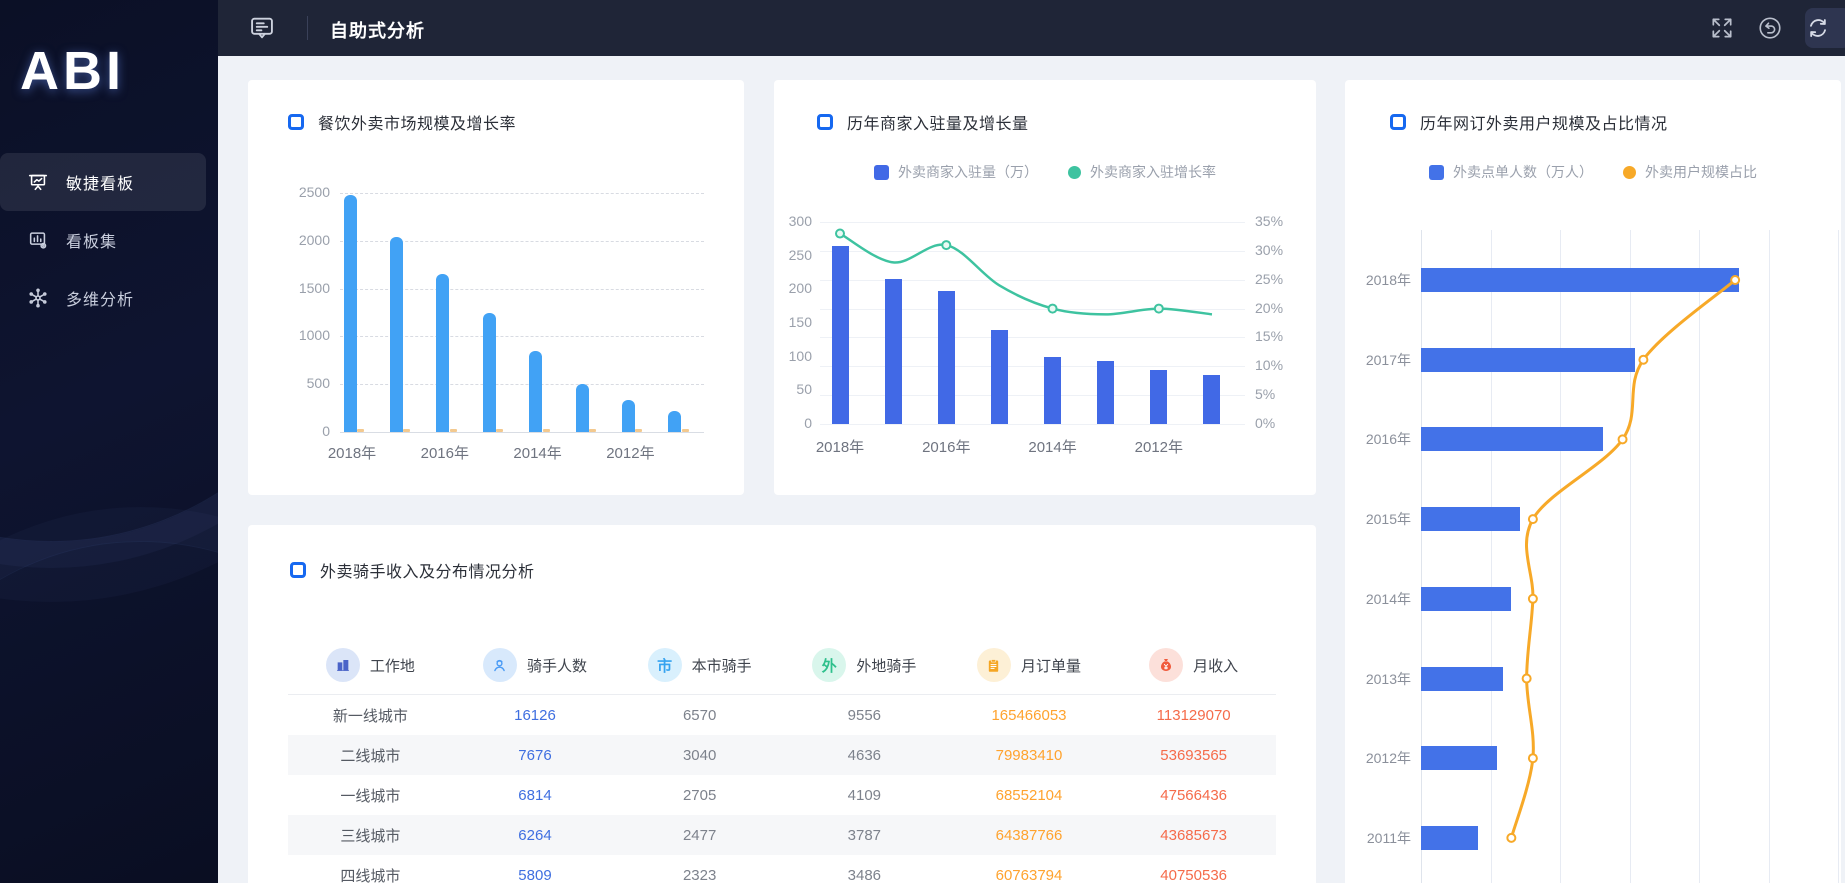 Image resolution: width=1845 pixels, height=883 pixels. Describe the element at coordinates (1194, 795) in the screenshot. I see `table-cell: 47566436` at that location.